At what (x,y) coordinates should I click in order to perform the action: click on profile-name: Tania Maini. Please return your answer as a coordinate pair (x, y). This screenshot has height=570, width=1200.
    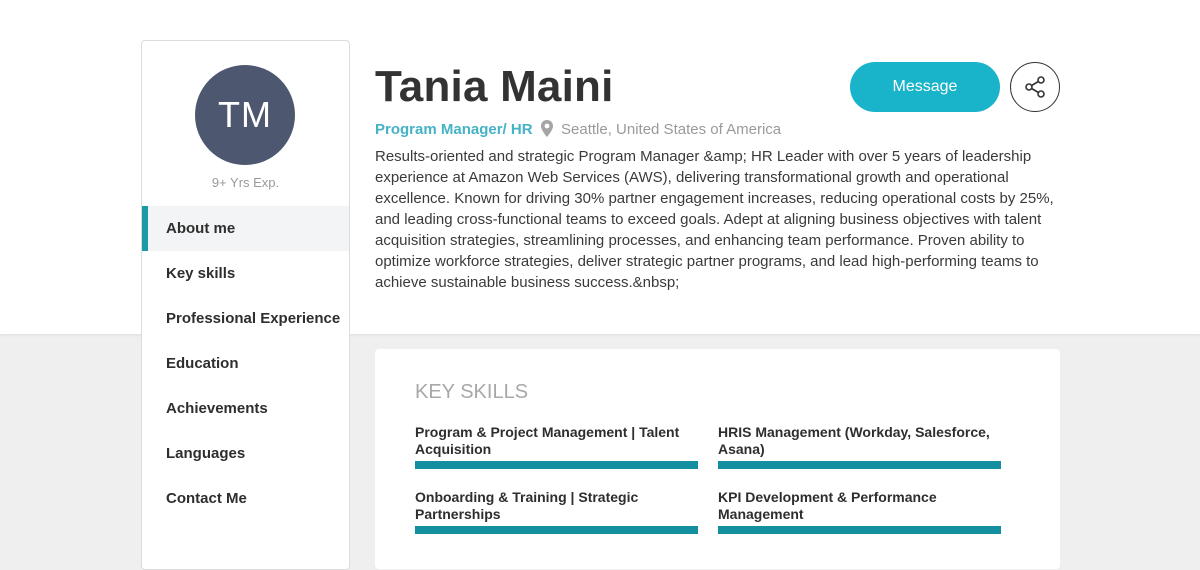
    Looking at the image, I should click on (494, 86).